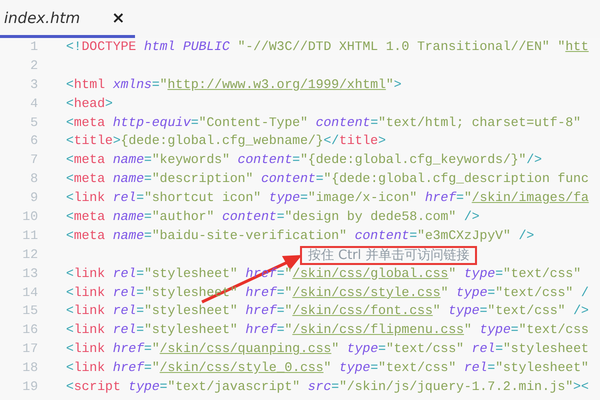 The image size is (600, 400). Describe the element at coordinates (29, 255) in the screenshot. I see `line-number: 12` at that location.